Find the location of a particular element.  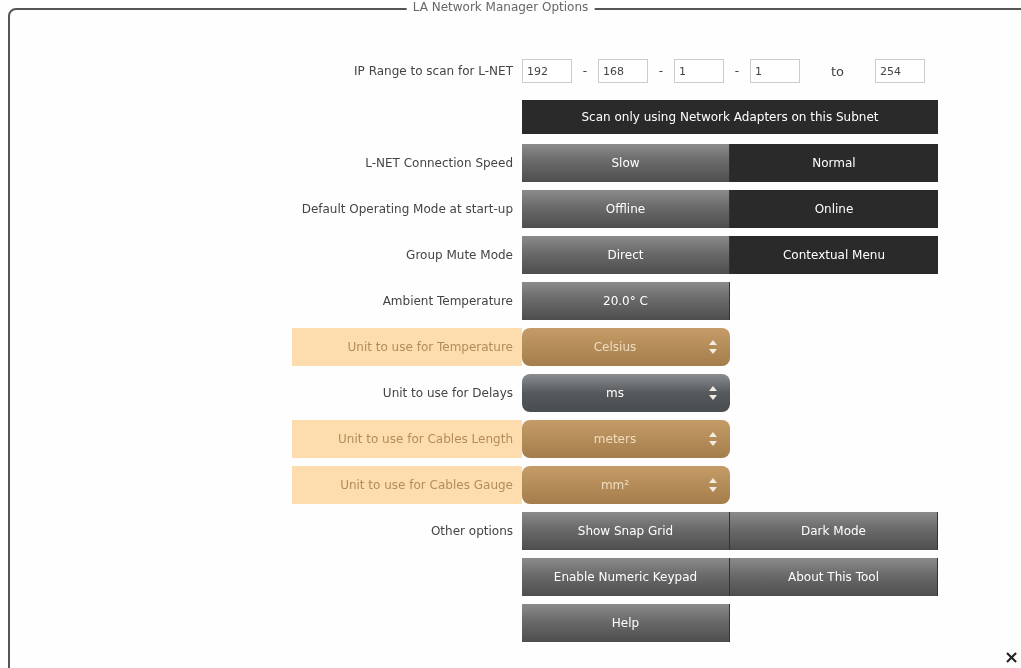

option-label: Default Operating Mode at start-up is located at coordinates (407, 209).